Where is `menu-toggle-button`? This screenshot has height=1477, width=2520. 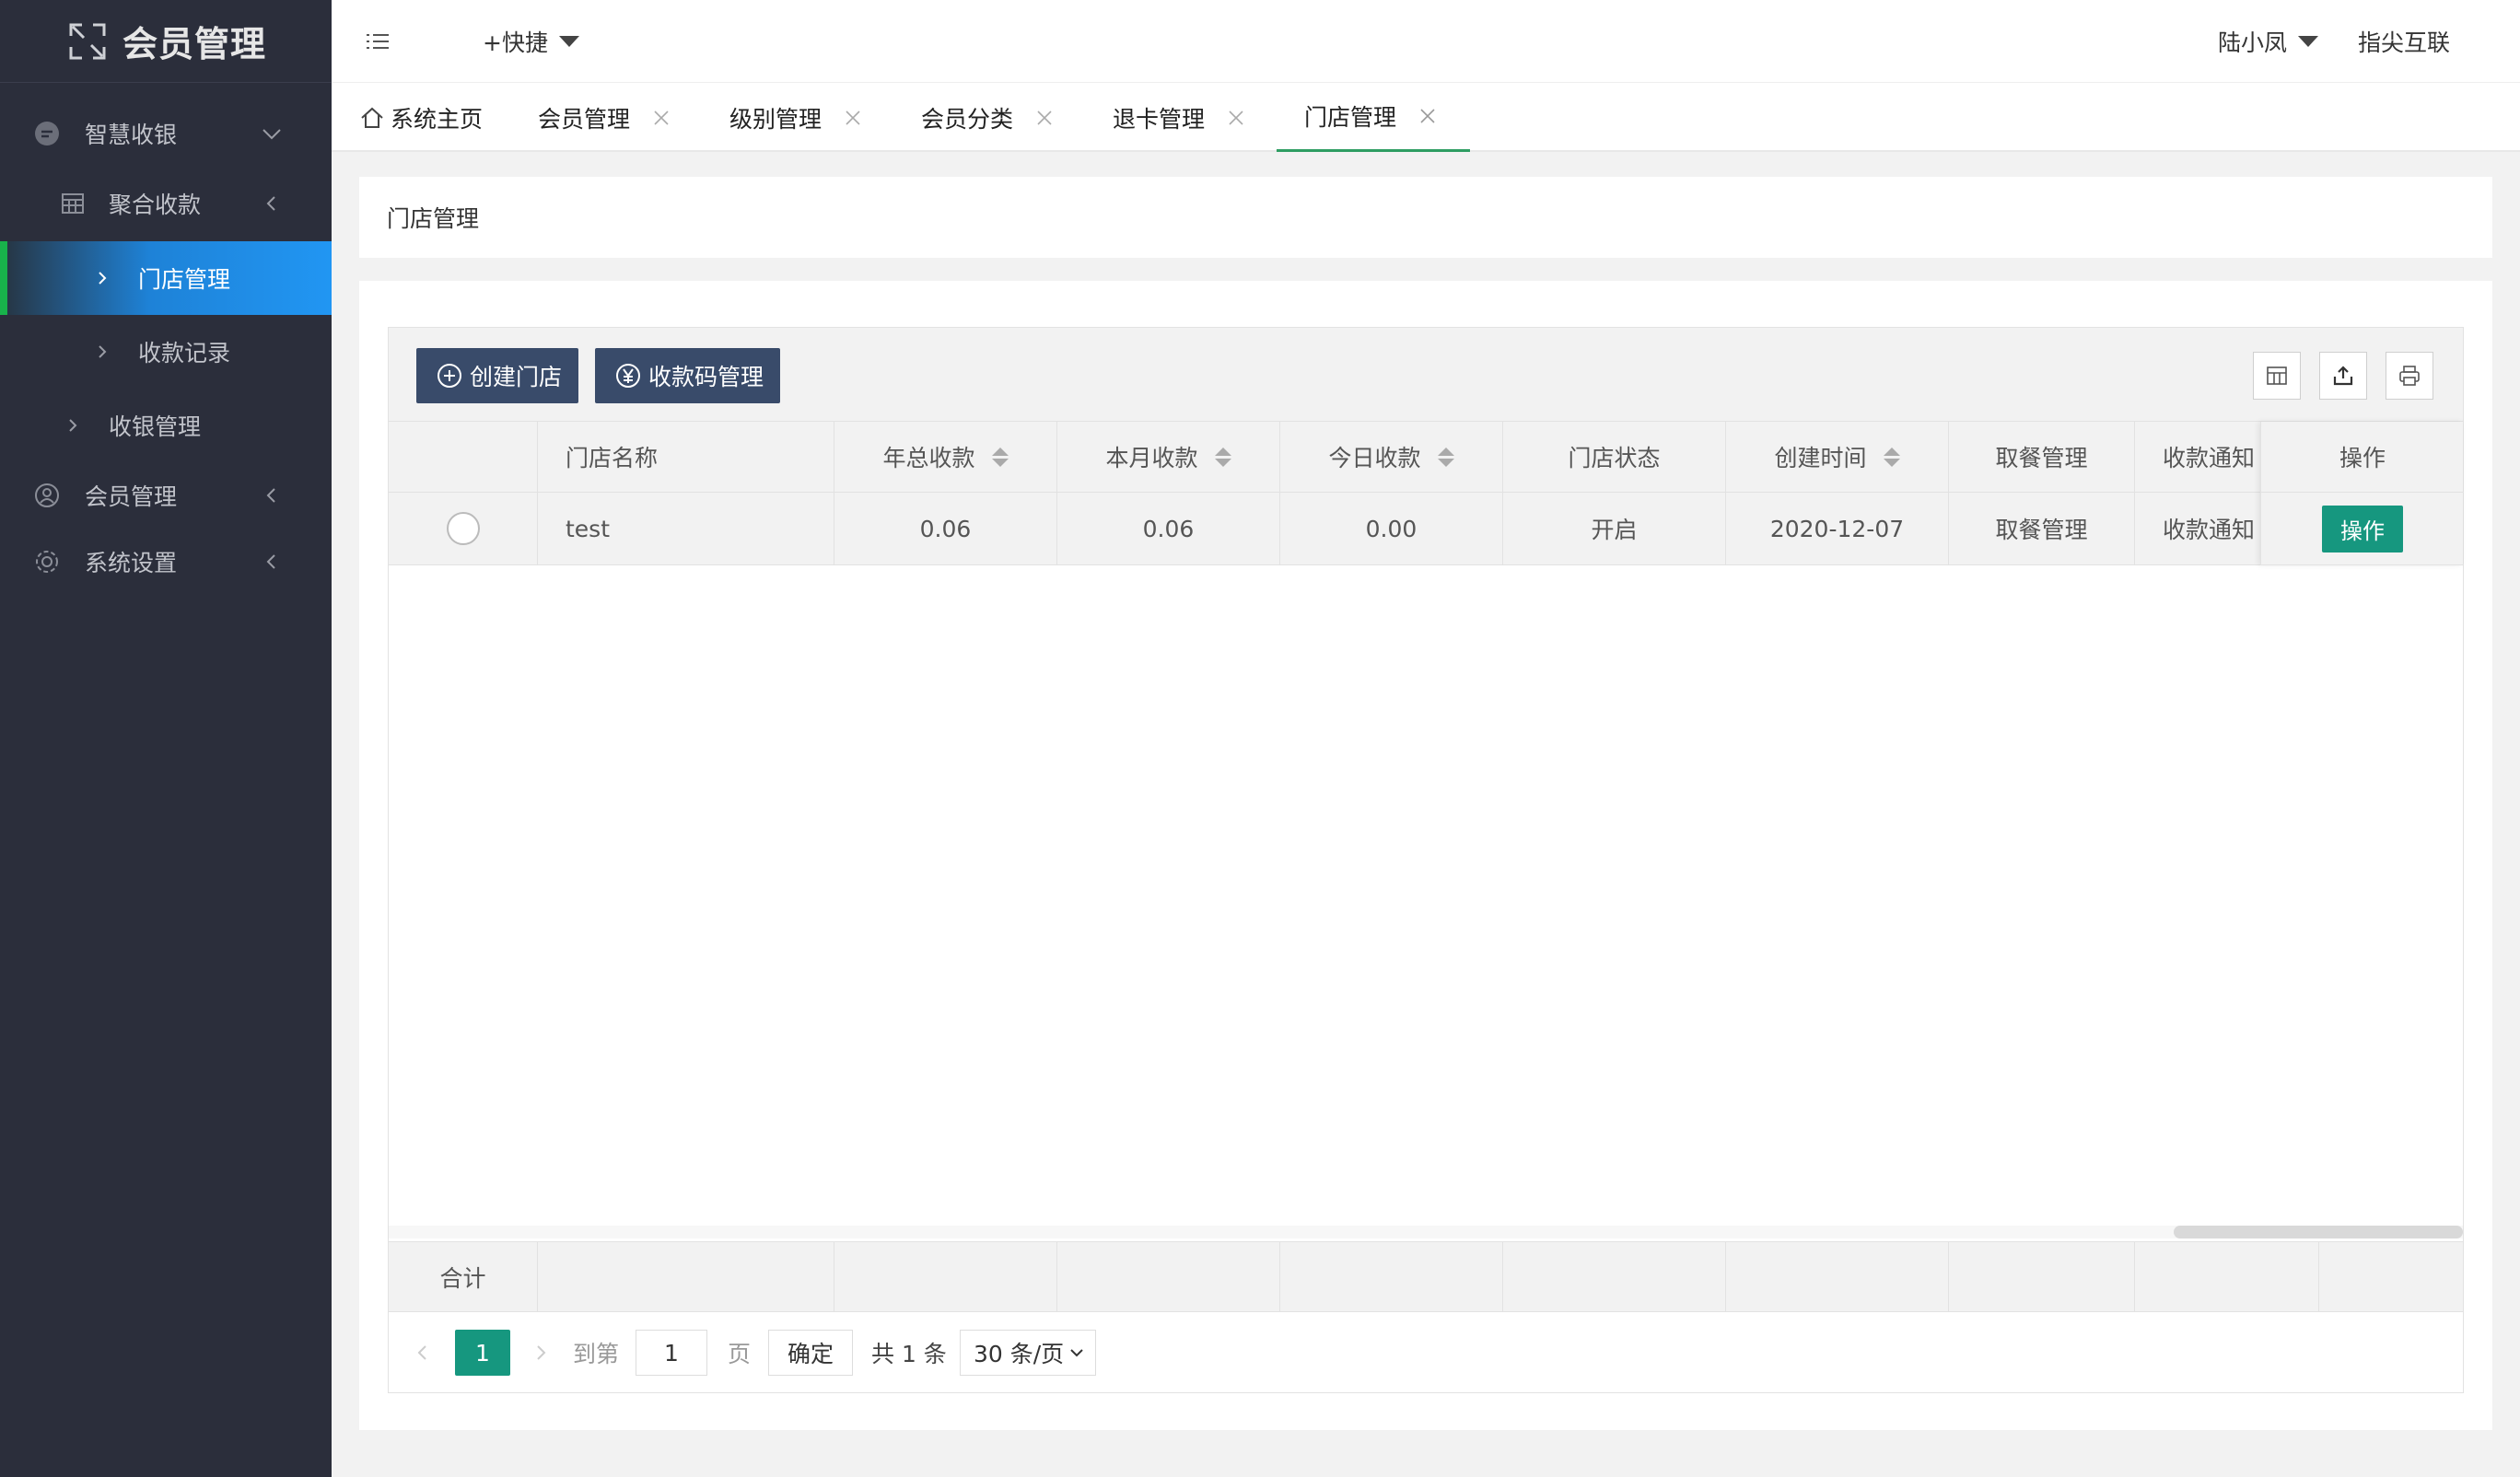 menu-toggle-button is located at coordinates (378, 41).